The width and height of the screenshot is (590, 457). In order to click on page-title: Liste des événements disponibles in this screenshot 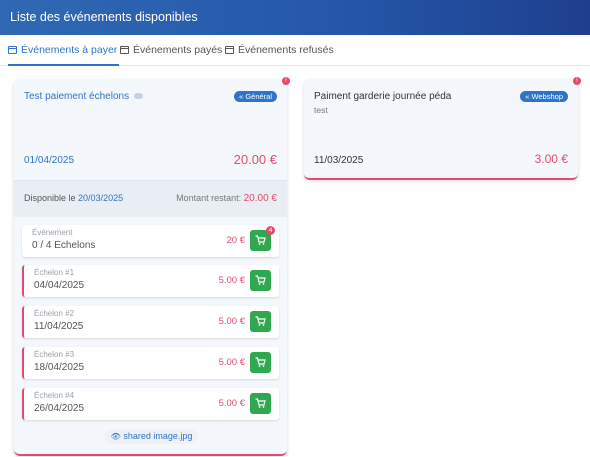, I will do `click(104, 17)`.